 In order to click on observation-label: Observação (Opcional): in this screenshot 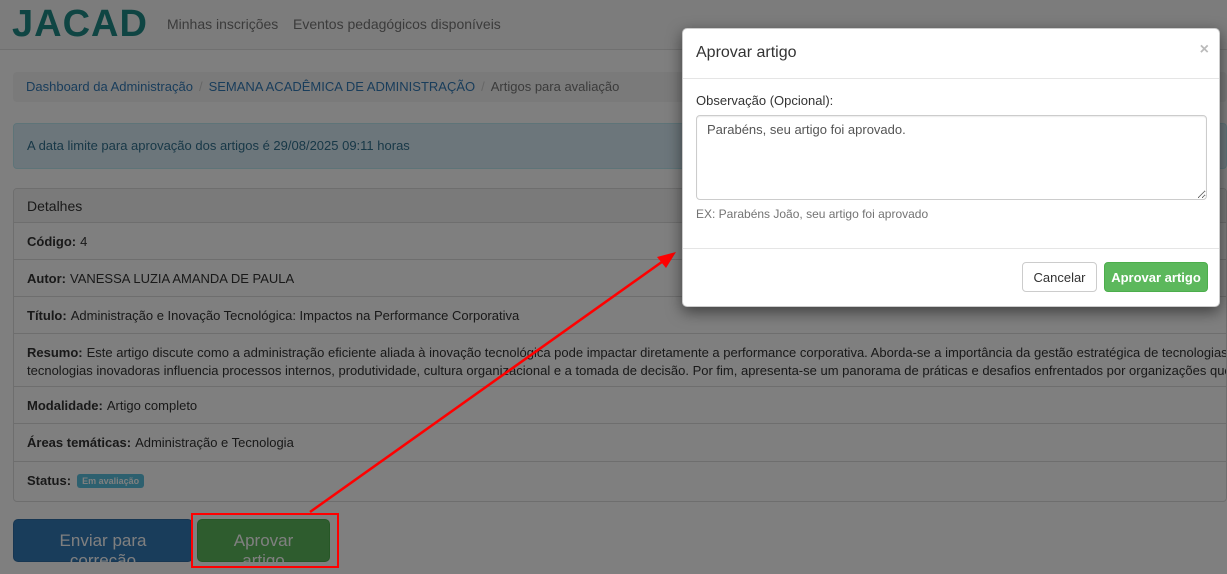, I will do `click(765, 100)`.